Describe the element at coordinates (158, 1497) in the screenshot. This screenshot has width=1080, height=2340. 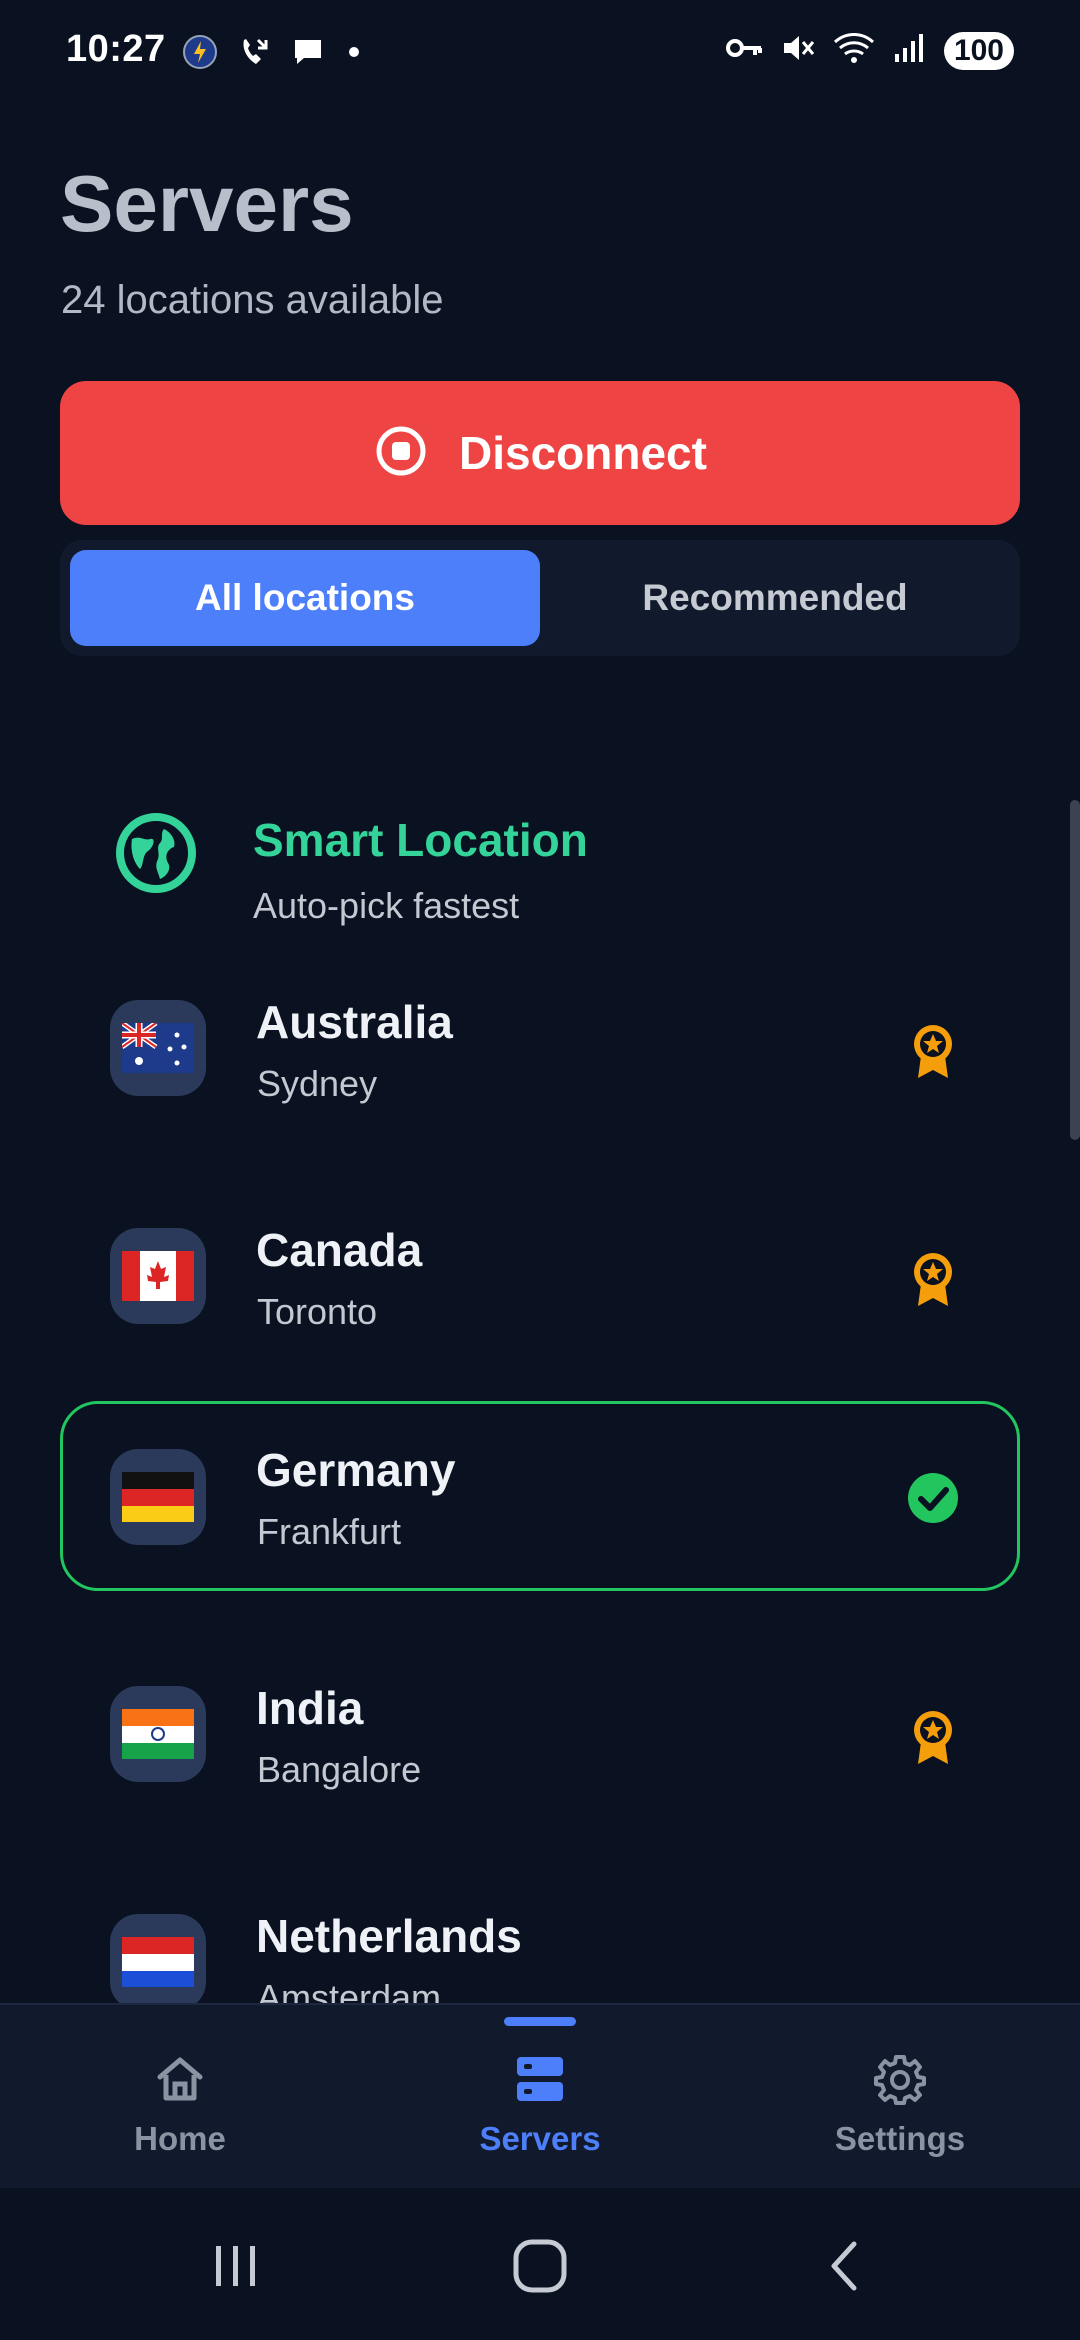
I see `flag-germany-icon` at that location.